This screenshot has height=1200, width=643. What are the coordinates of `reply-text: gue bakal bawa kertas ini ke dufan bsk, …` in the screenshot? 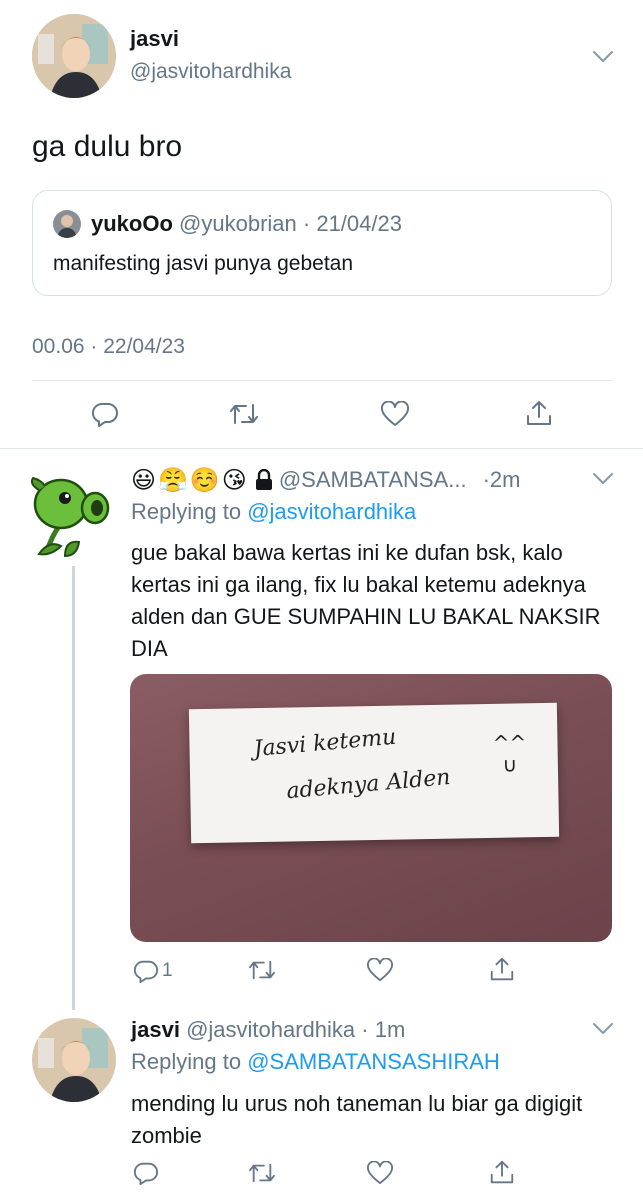 It's located at (366, 600).